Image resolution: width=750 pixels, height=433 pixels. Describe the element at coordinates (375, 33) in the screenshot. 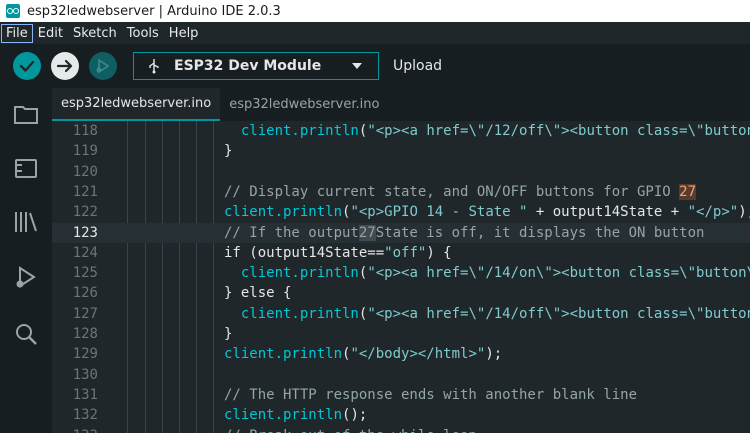

I see `menu-bar: File Edit Sketch Tools Help` at that location.